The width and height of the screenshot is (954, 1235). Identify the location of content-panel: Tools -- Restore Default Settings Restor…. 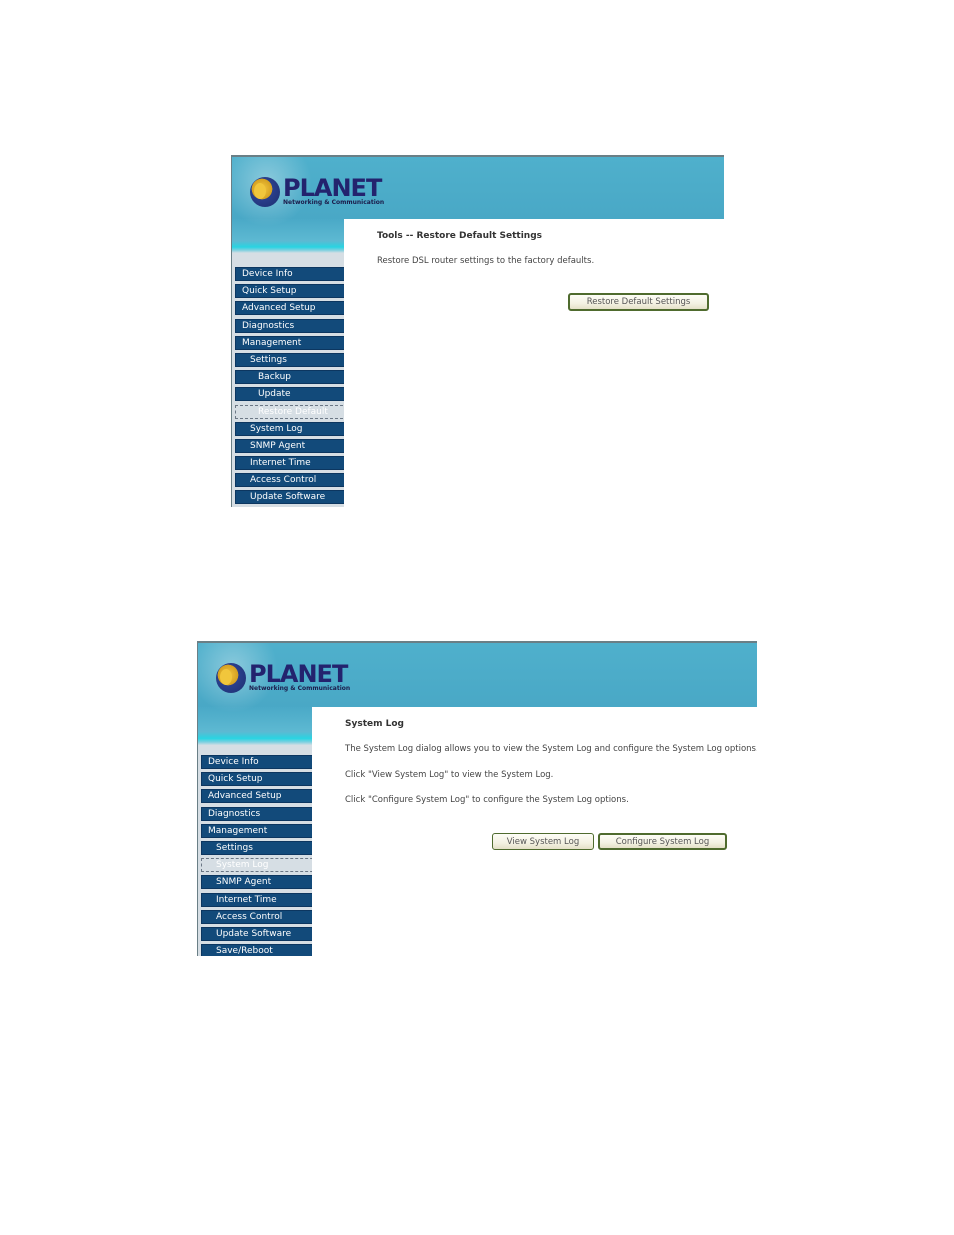
(534, 363).